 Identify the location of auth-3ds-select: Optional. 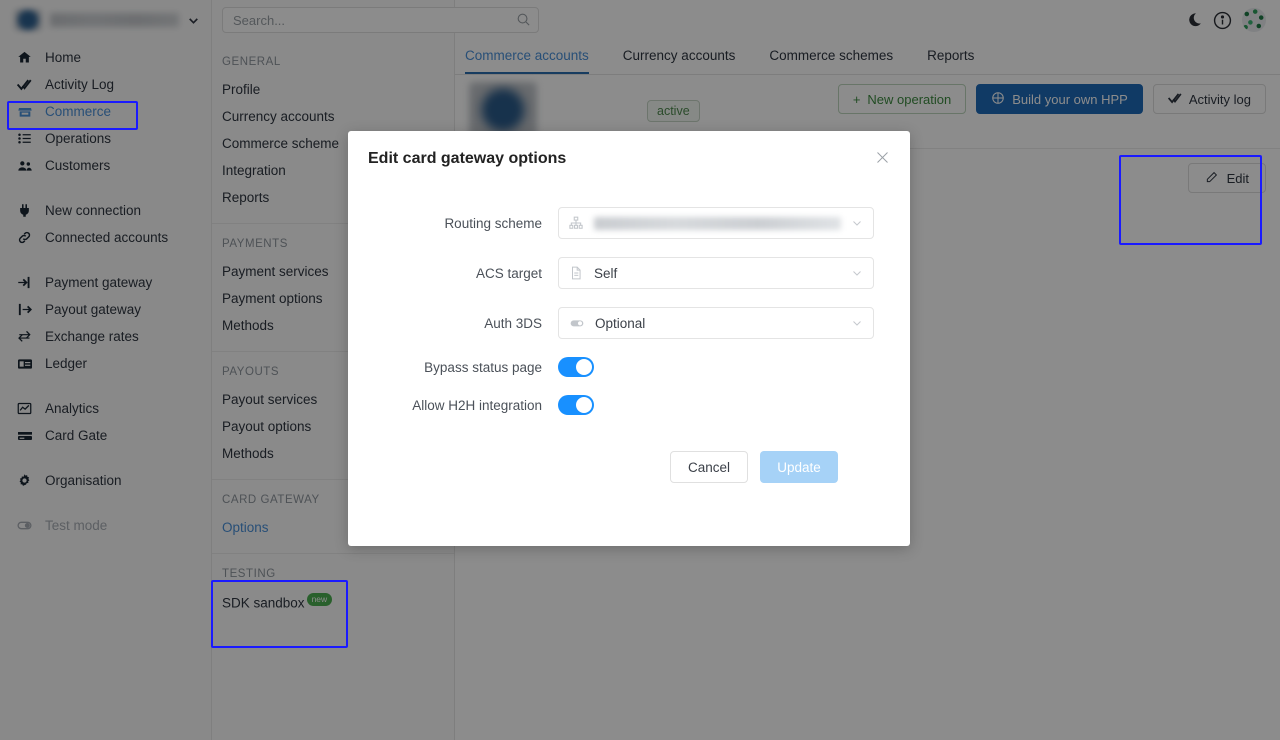
(716, 323).